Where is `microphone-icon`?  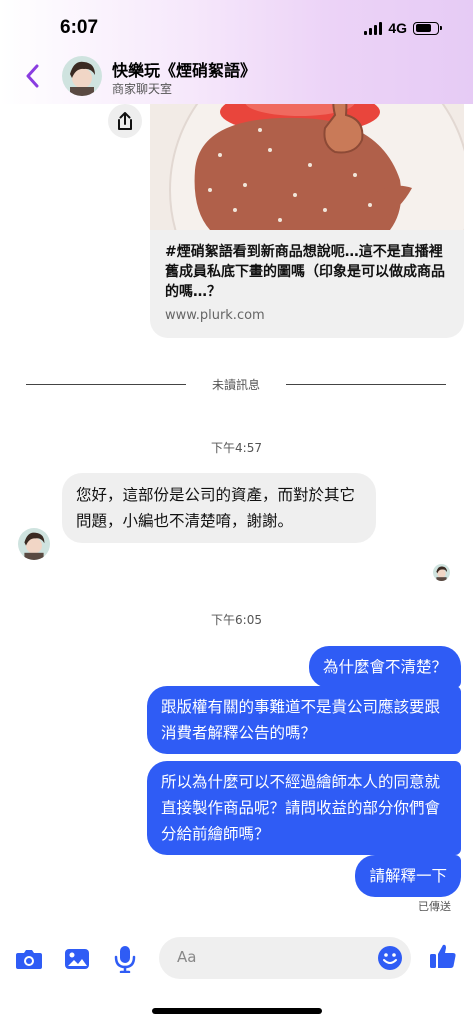 microphone-icon is located at coordinates (125, 959).